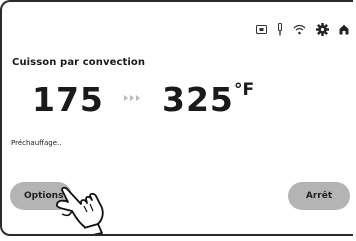  I want to click on status-bar, so click(304, 29).